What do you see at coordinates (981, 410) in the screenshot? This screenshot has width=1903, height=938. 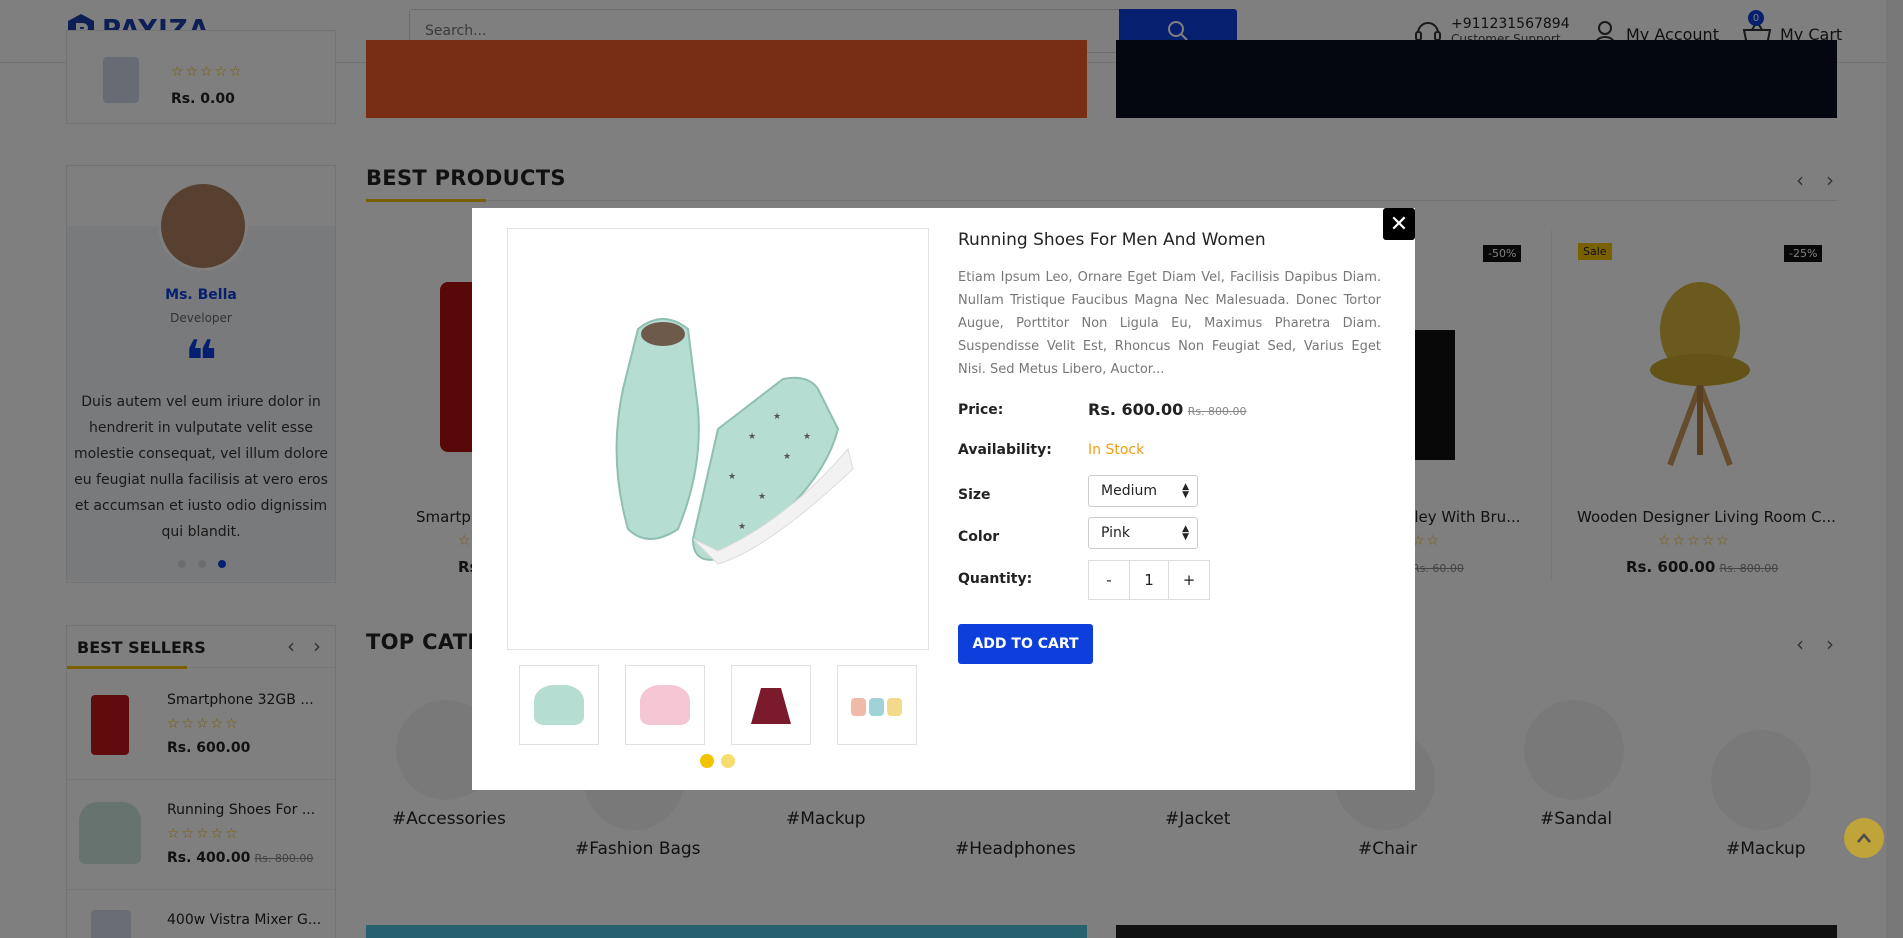 I see `price-label: Price:` at bounding box center [981, 410].